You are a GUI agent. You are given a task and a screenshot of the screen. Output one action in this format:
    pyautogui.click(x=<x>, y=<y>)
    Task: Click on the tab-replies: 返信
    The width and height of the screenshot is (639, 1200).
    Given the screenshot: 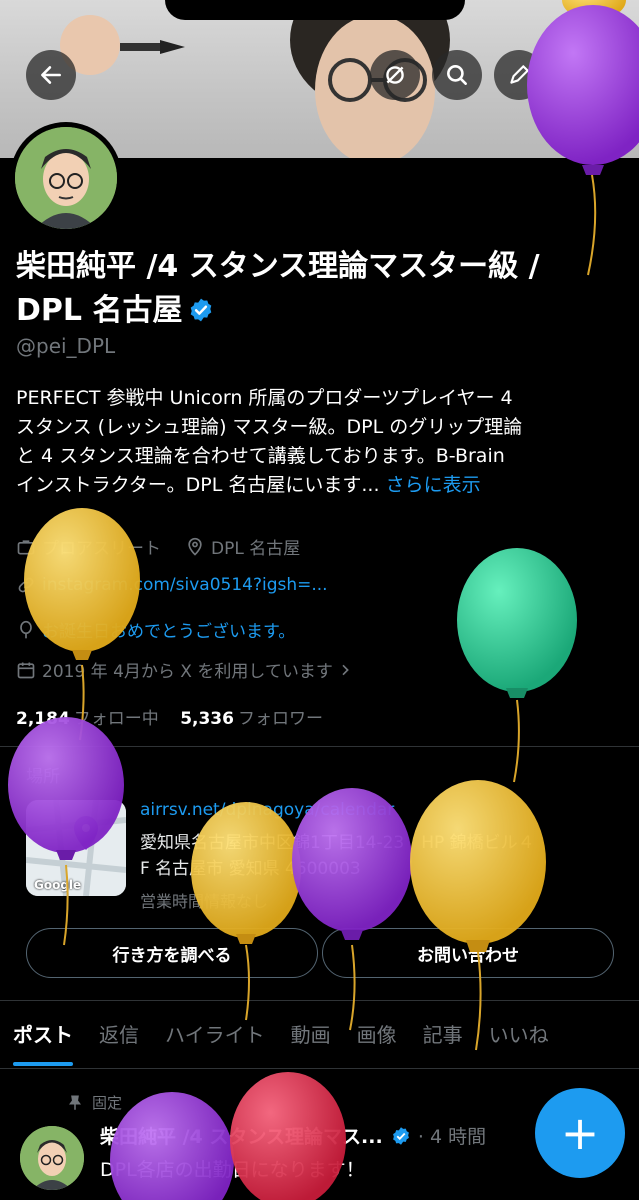 What is the action you would take?
    pyautogui.click(x=119, y=1040)
    